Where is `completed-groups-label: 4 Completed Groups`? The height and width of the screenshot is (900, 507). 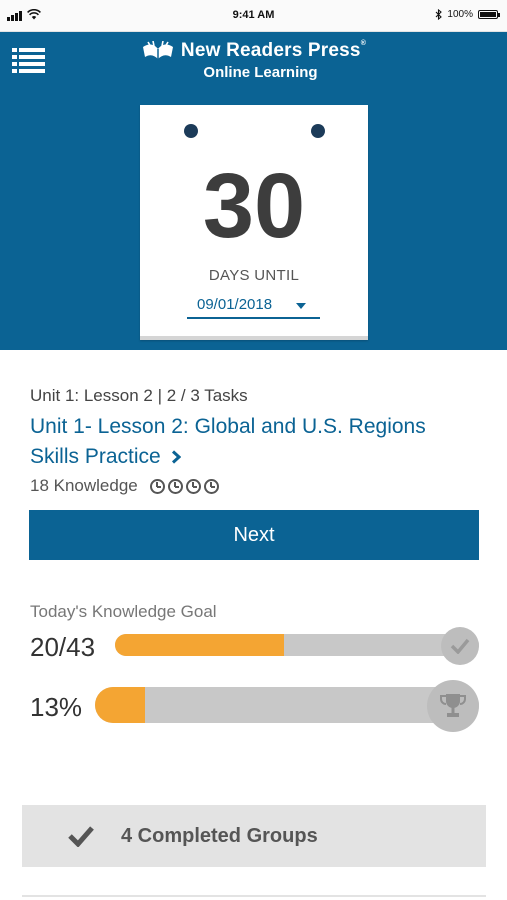
completed-groups-label: 4 Completed Groups is located at coordinates (219, 835).